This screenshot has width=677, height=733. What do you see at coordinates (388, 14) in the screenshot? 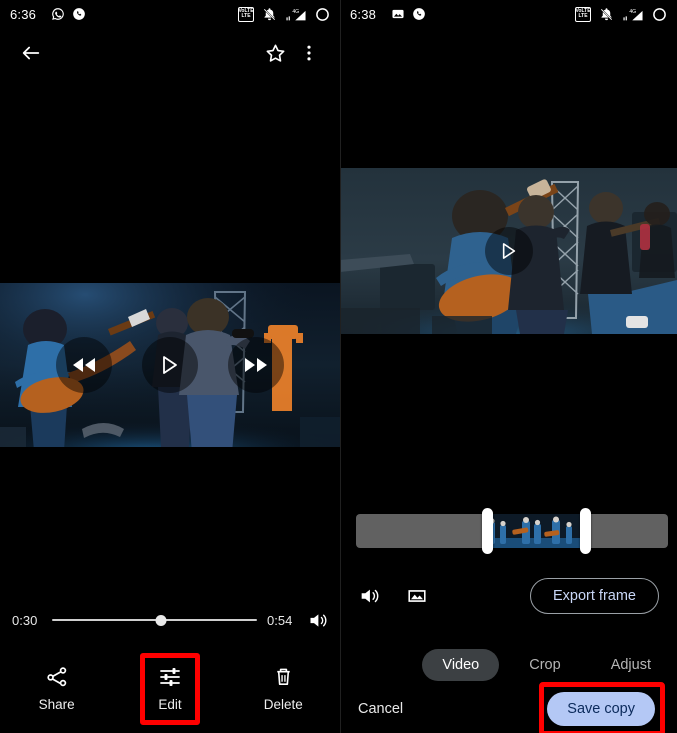
I see `right-status-left-group: 6:38` at bounding box center [388, 14].